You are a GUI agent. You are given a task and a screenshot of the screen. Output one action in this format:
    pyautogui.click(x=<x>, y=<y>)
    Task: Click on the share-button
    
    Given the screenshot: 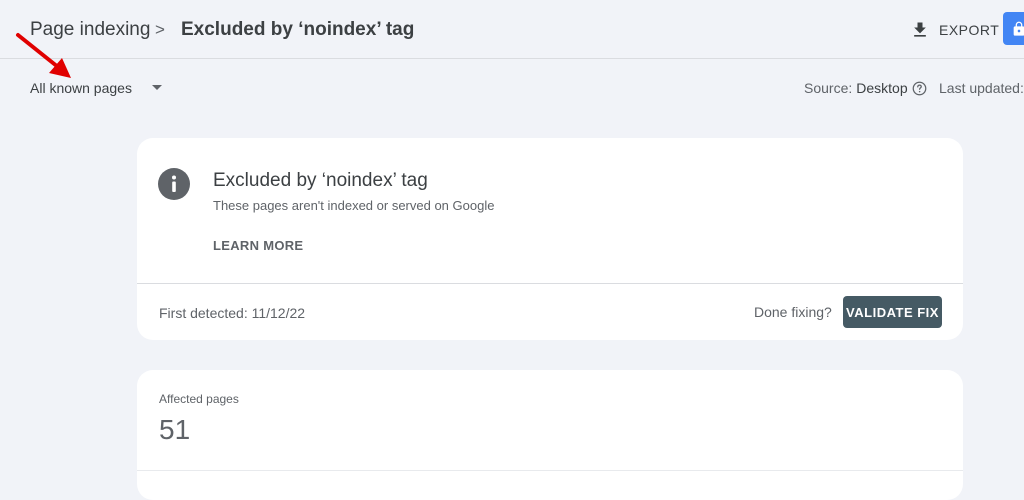 What is the action you would take?
    pyautogui.click(x=1013, y=28)
    